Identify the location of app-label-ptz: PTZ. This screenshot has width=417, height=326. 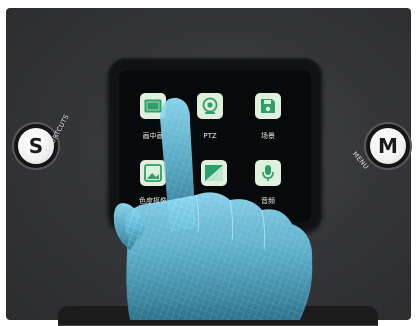
(210, 136).